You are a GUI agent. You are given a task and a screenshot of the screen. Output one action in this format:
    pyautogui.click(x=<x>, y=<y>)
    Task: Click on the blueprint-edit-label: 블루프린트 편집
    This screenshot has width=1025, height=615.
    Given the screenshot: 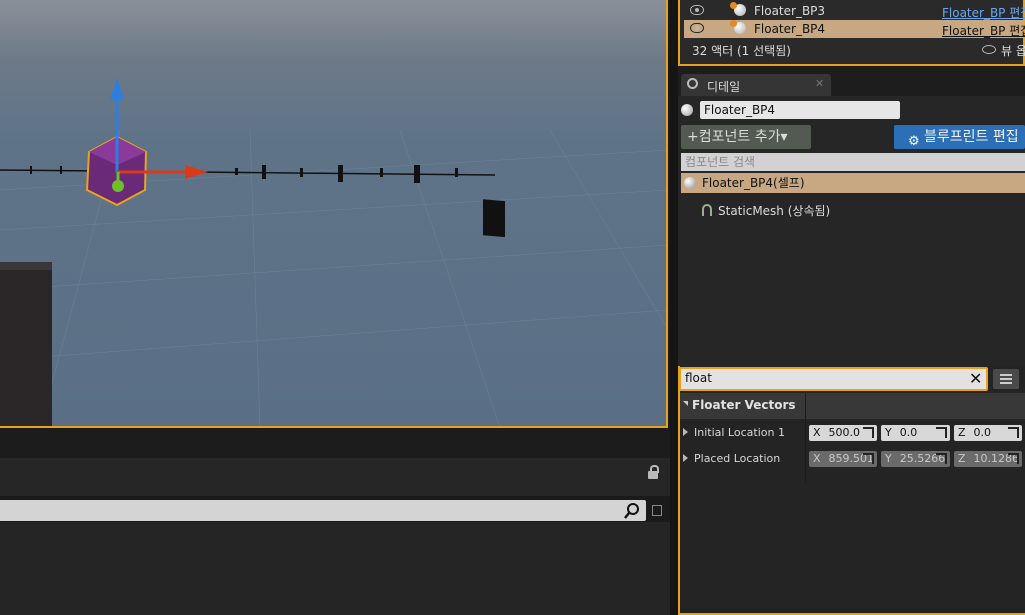 What is the action you would take?
    pyautogui.click(x=971, y=137)
    